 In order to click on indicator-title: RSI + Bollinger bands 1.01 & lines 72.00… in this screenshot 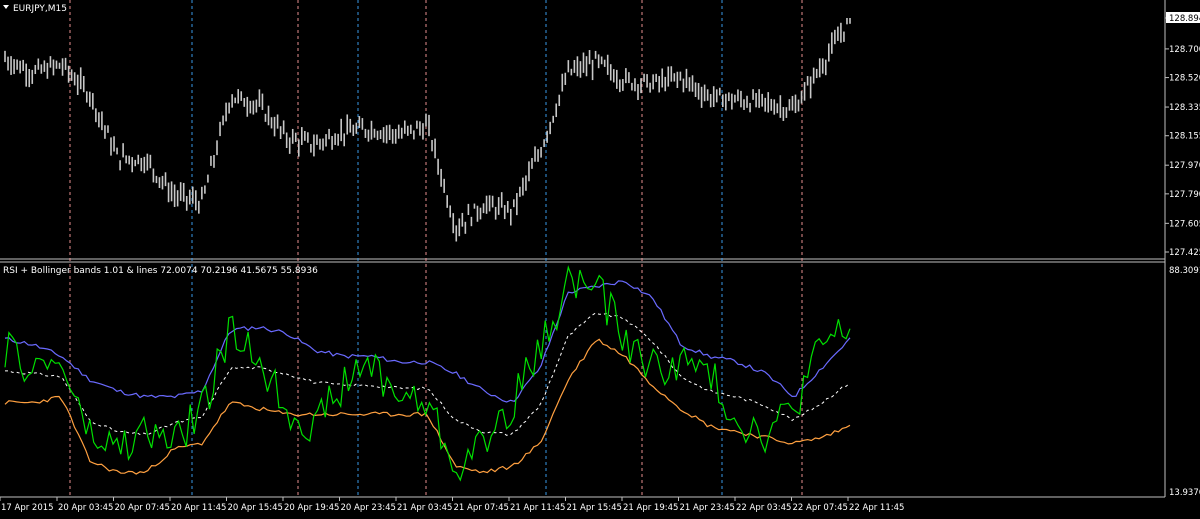, I will do `click(160, 271)`.